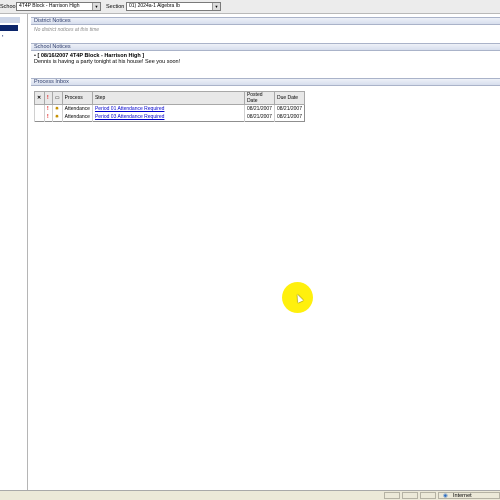  Describe the element at coordinates (265, 82) in the screenshot. I see `process-inbox-header: Process Inbox` at that location.